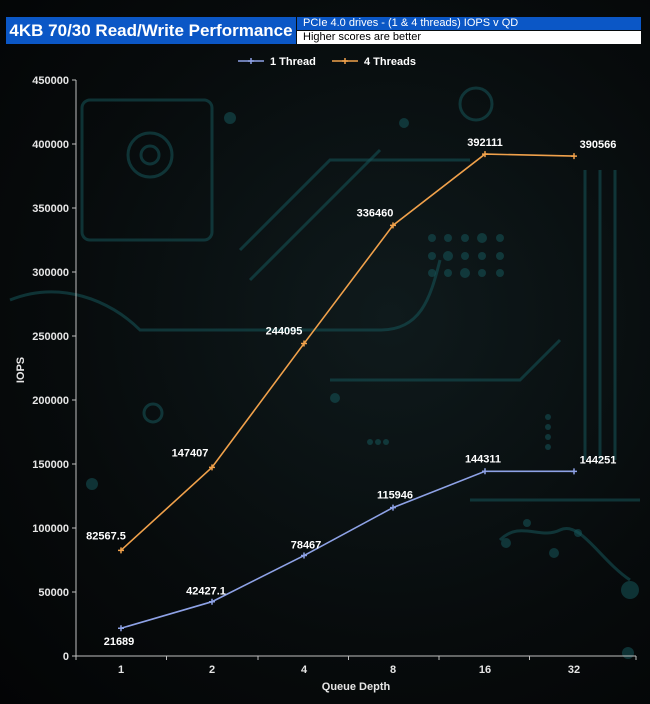 Image resolution: width=650 pixels, height=704 pixels. Describe the element at coordinates (598, 145) in the screenshot. I see `data-label: 390566` at that location.